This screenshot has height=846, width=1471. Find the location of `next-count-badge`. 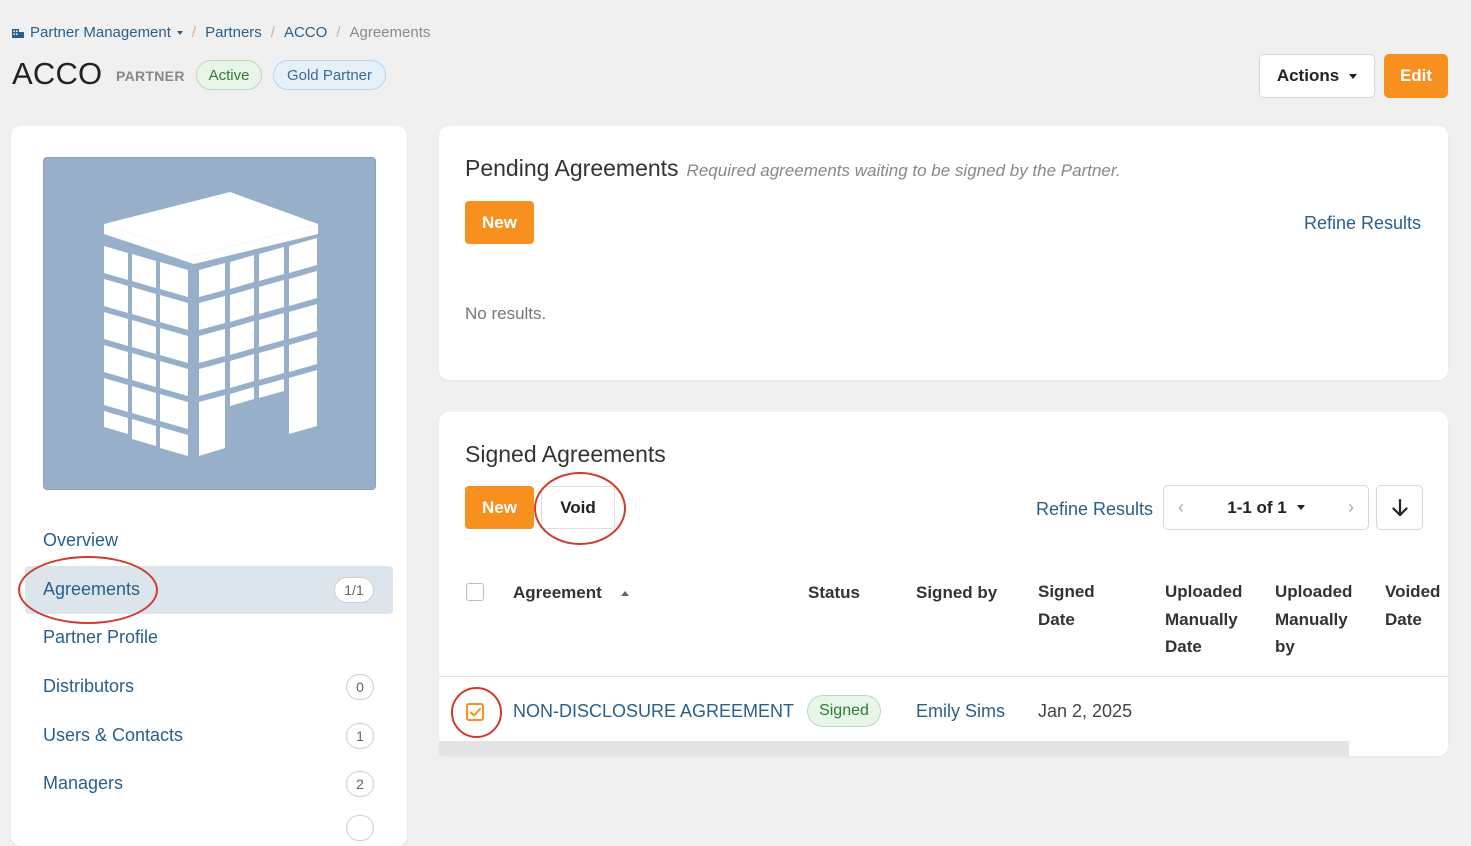

next-count-badge is located at coordinates (360, 828).